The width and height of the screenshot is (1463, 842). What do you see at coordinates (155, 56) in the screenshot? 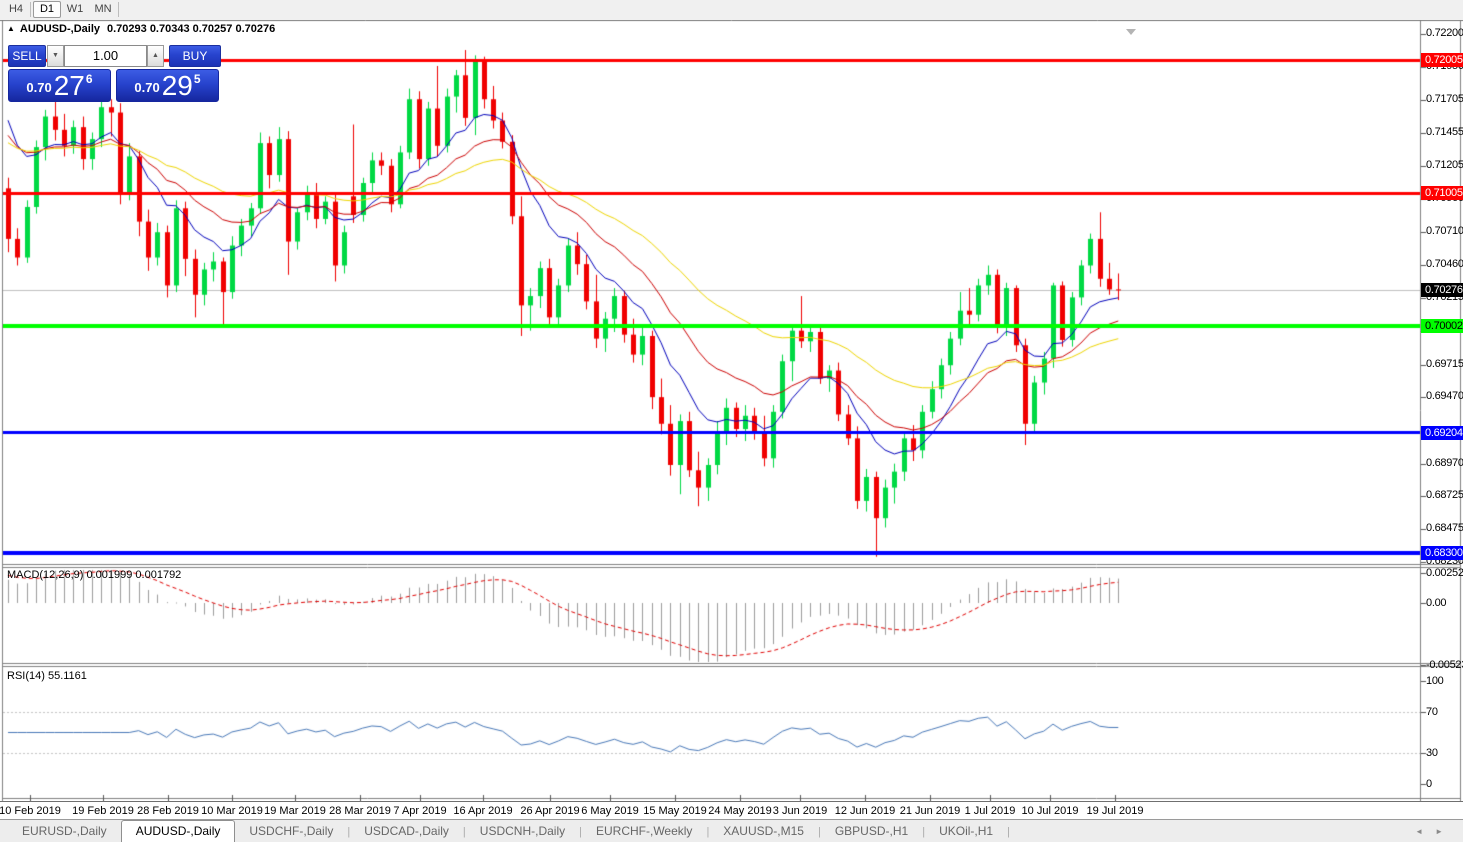
I see `volume-increase-button: ▲` at bounding box center [155, 56].